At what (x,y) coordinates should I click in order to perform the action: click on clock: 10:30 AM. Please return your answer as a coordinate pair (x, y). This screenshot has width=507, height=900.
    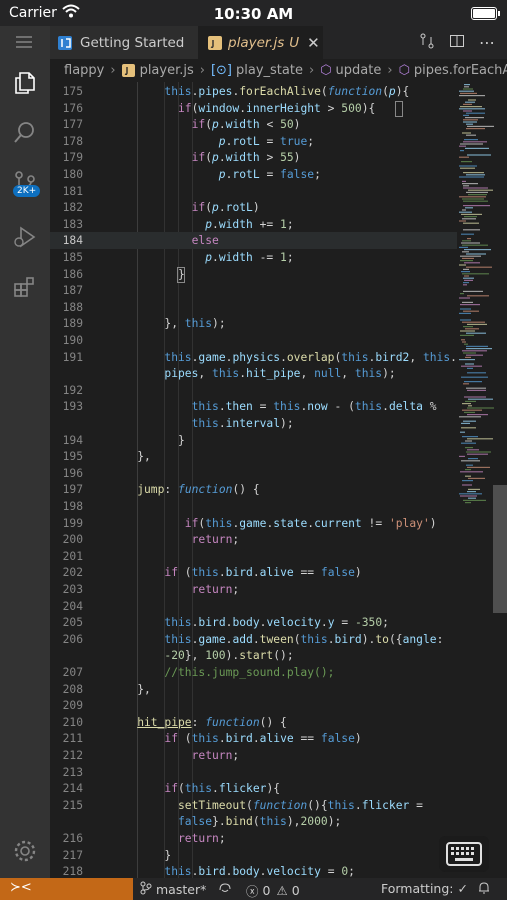
    Looking at the image, I should click on (253, 14).